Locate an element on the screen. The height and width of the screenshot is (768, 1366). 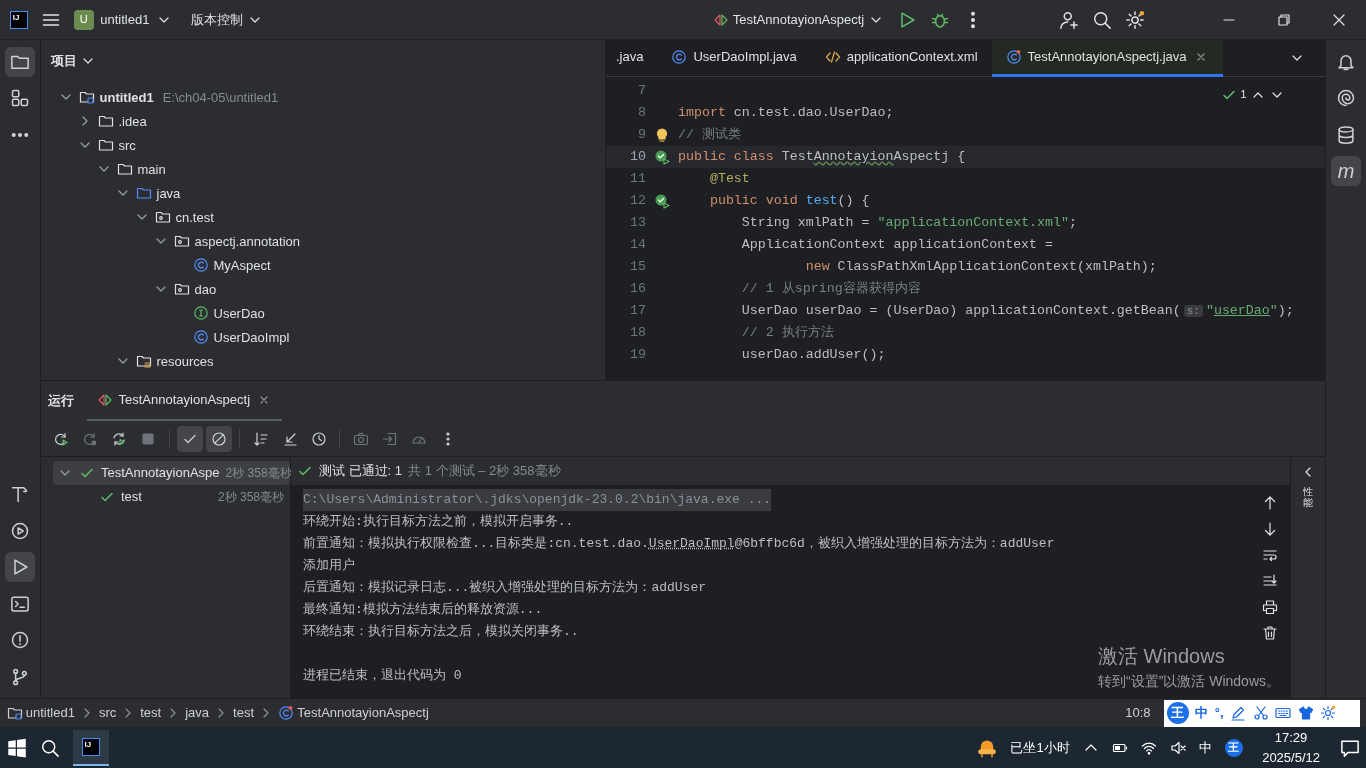
module-folder-icon is located at coordinates (86, 97).